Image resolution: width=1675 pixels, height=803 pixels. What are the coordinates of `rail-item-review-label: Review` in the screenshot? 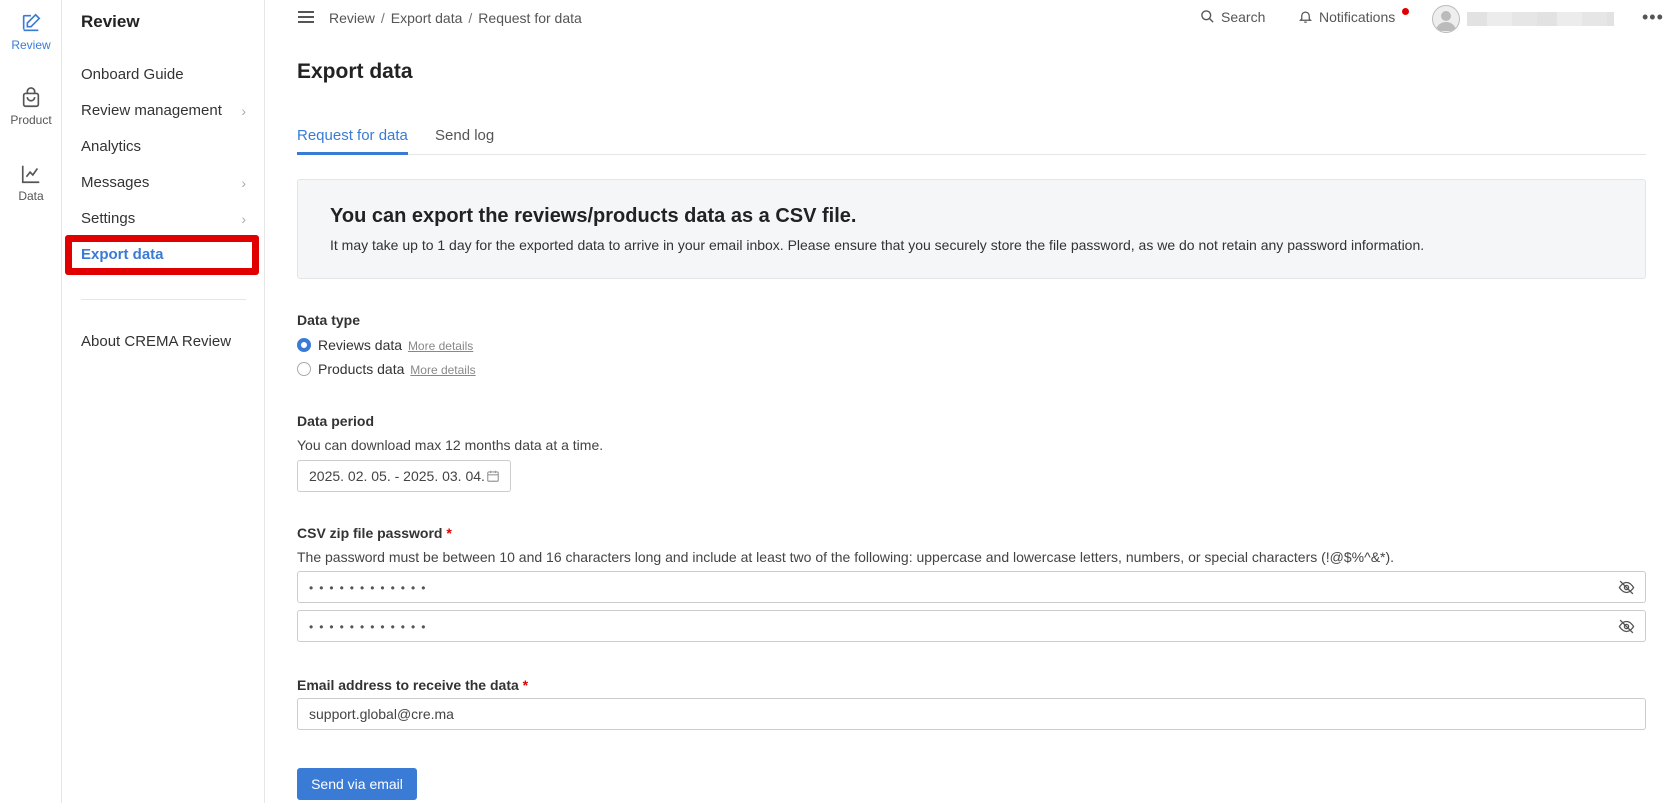 It's located at (31, 45).